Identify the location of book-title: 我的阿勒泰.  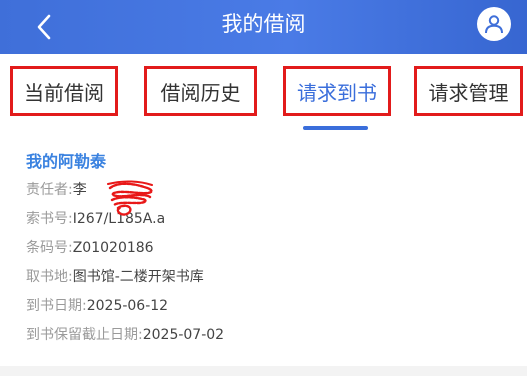
(266, 162).